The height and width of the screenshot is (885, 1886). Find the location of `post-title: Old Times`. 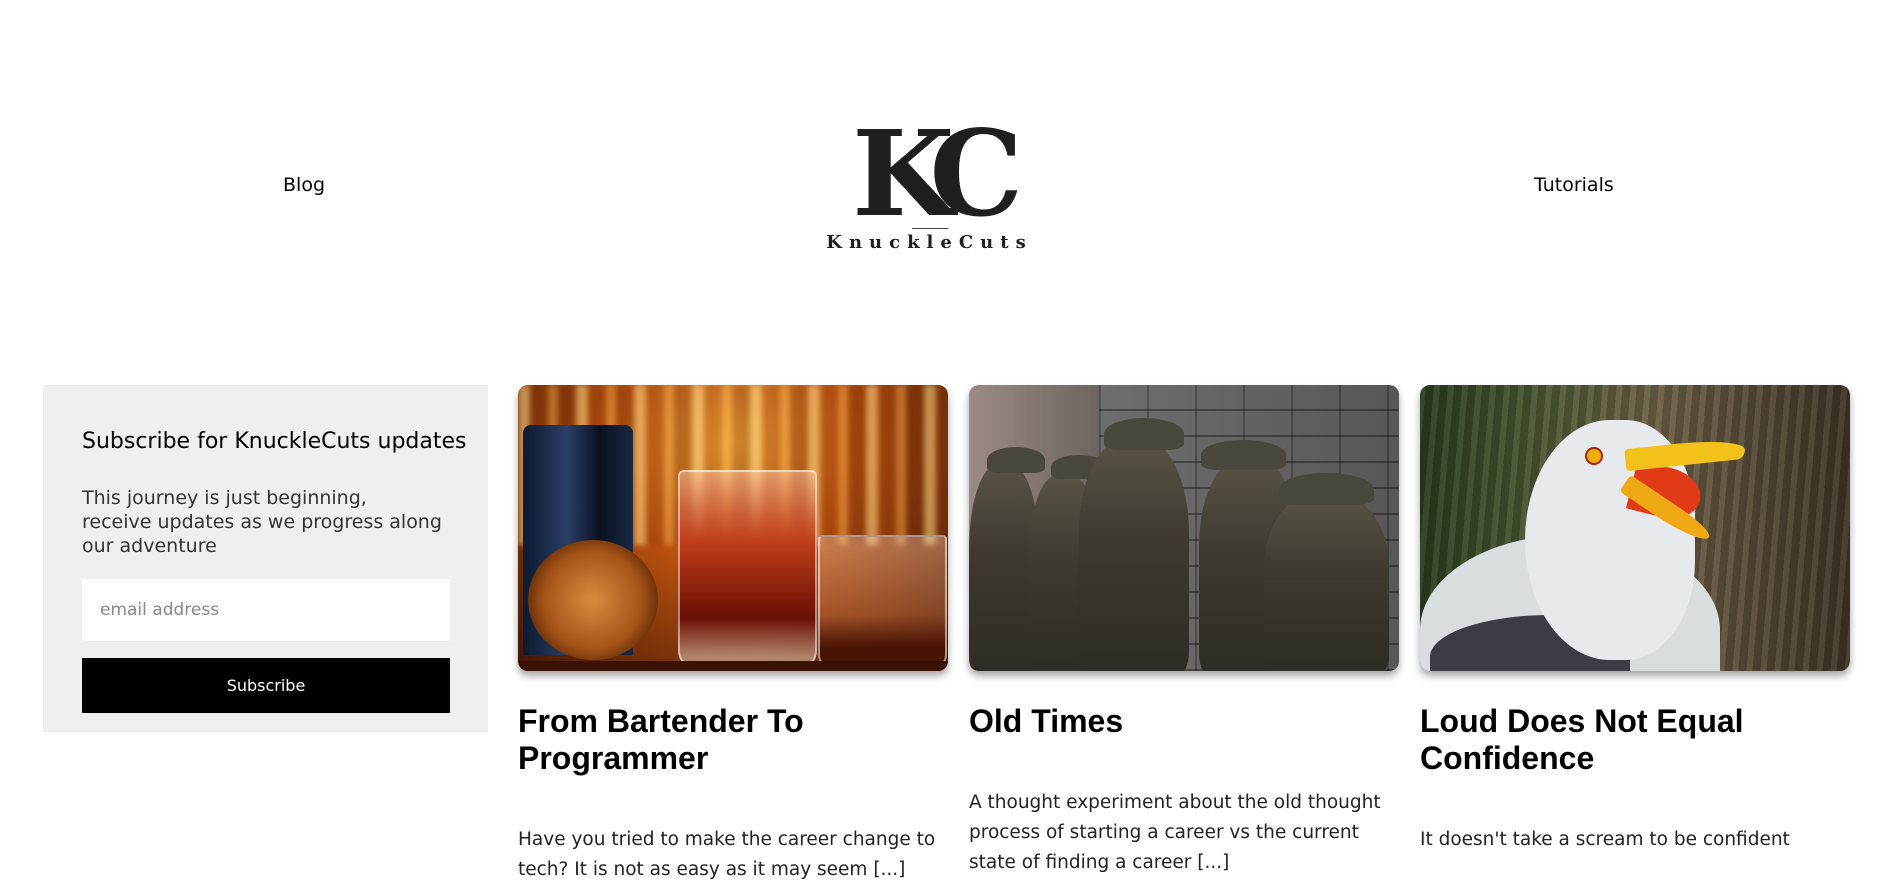

post-title: Old Times is located at coordinates (1184, 721).